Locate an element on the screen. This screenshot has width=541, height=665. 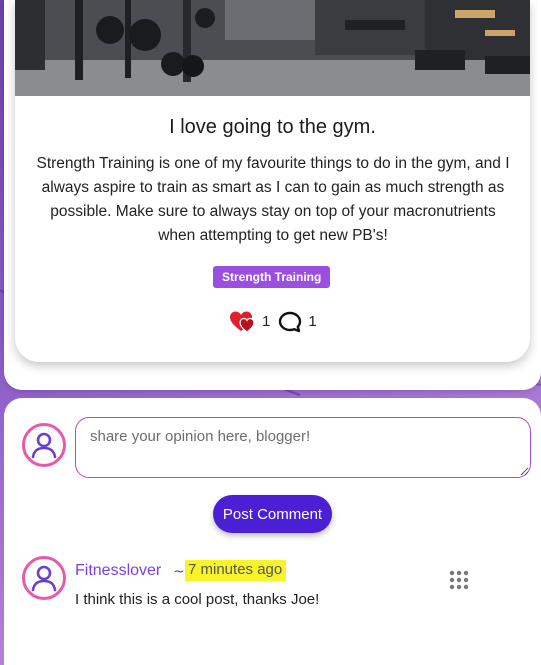
post-comment-button: Post Comment is located at coordinates (272, 514).